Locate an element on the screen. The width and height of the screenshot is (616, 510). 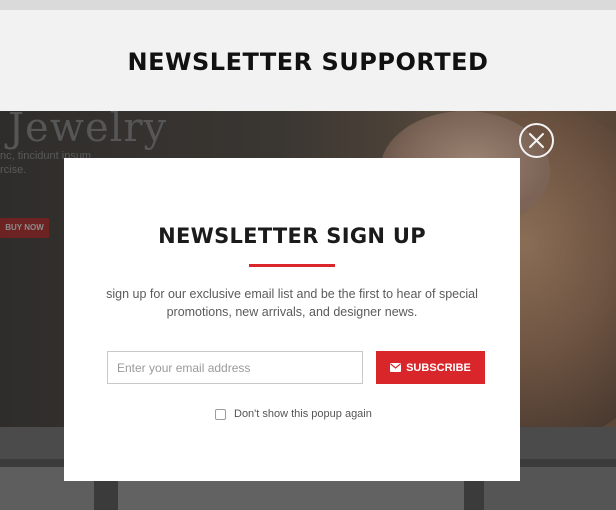
banner-title: NEWSLETTER SUPPORTED is located at coordinates (308, 62).